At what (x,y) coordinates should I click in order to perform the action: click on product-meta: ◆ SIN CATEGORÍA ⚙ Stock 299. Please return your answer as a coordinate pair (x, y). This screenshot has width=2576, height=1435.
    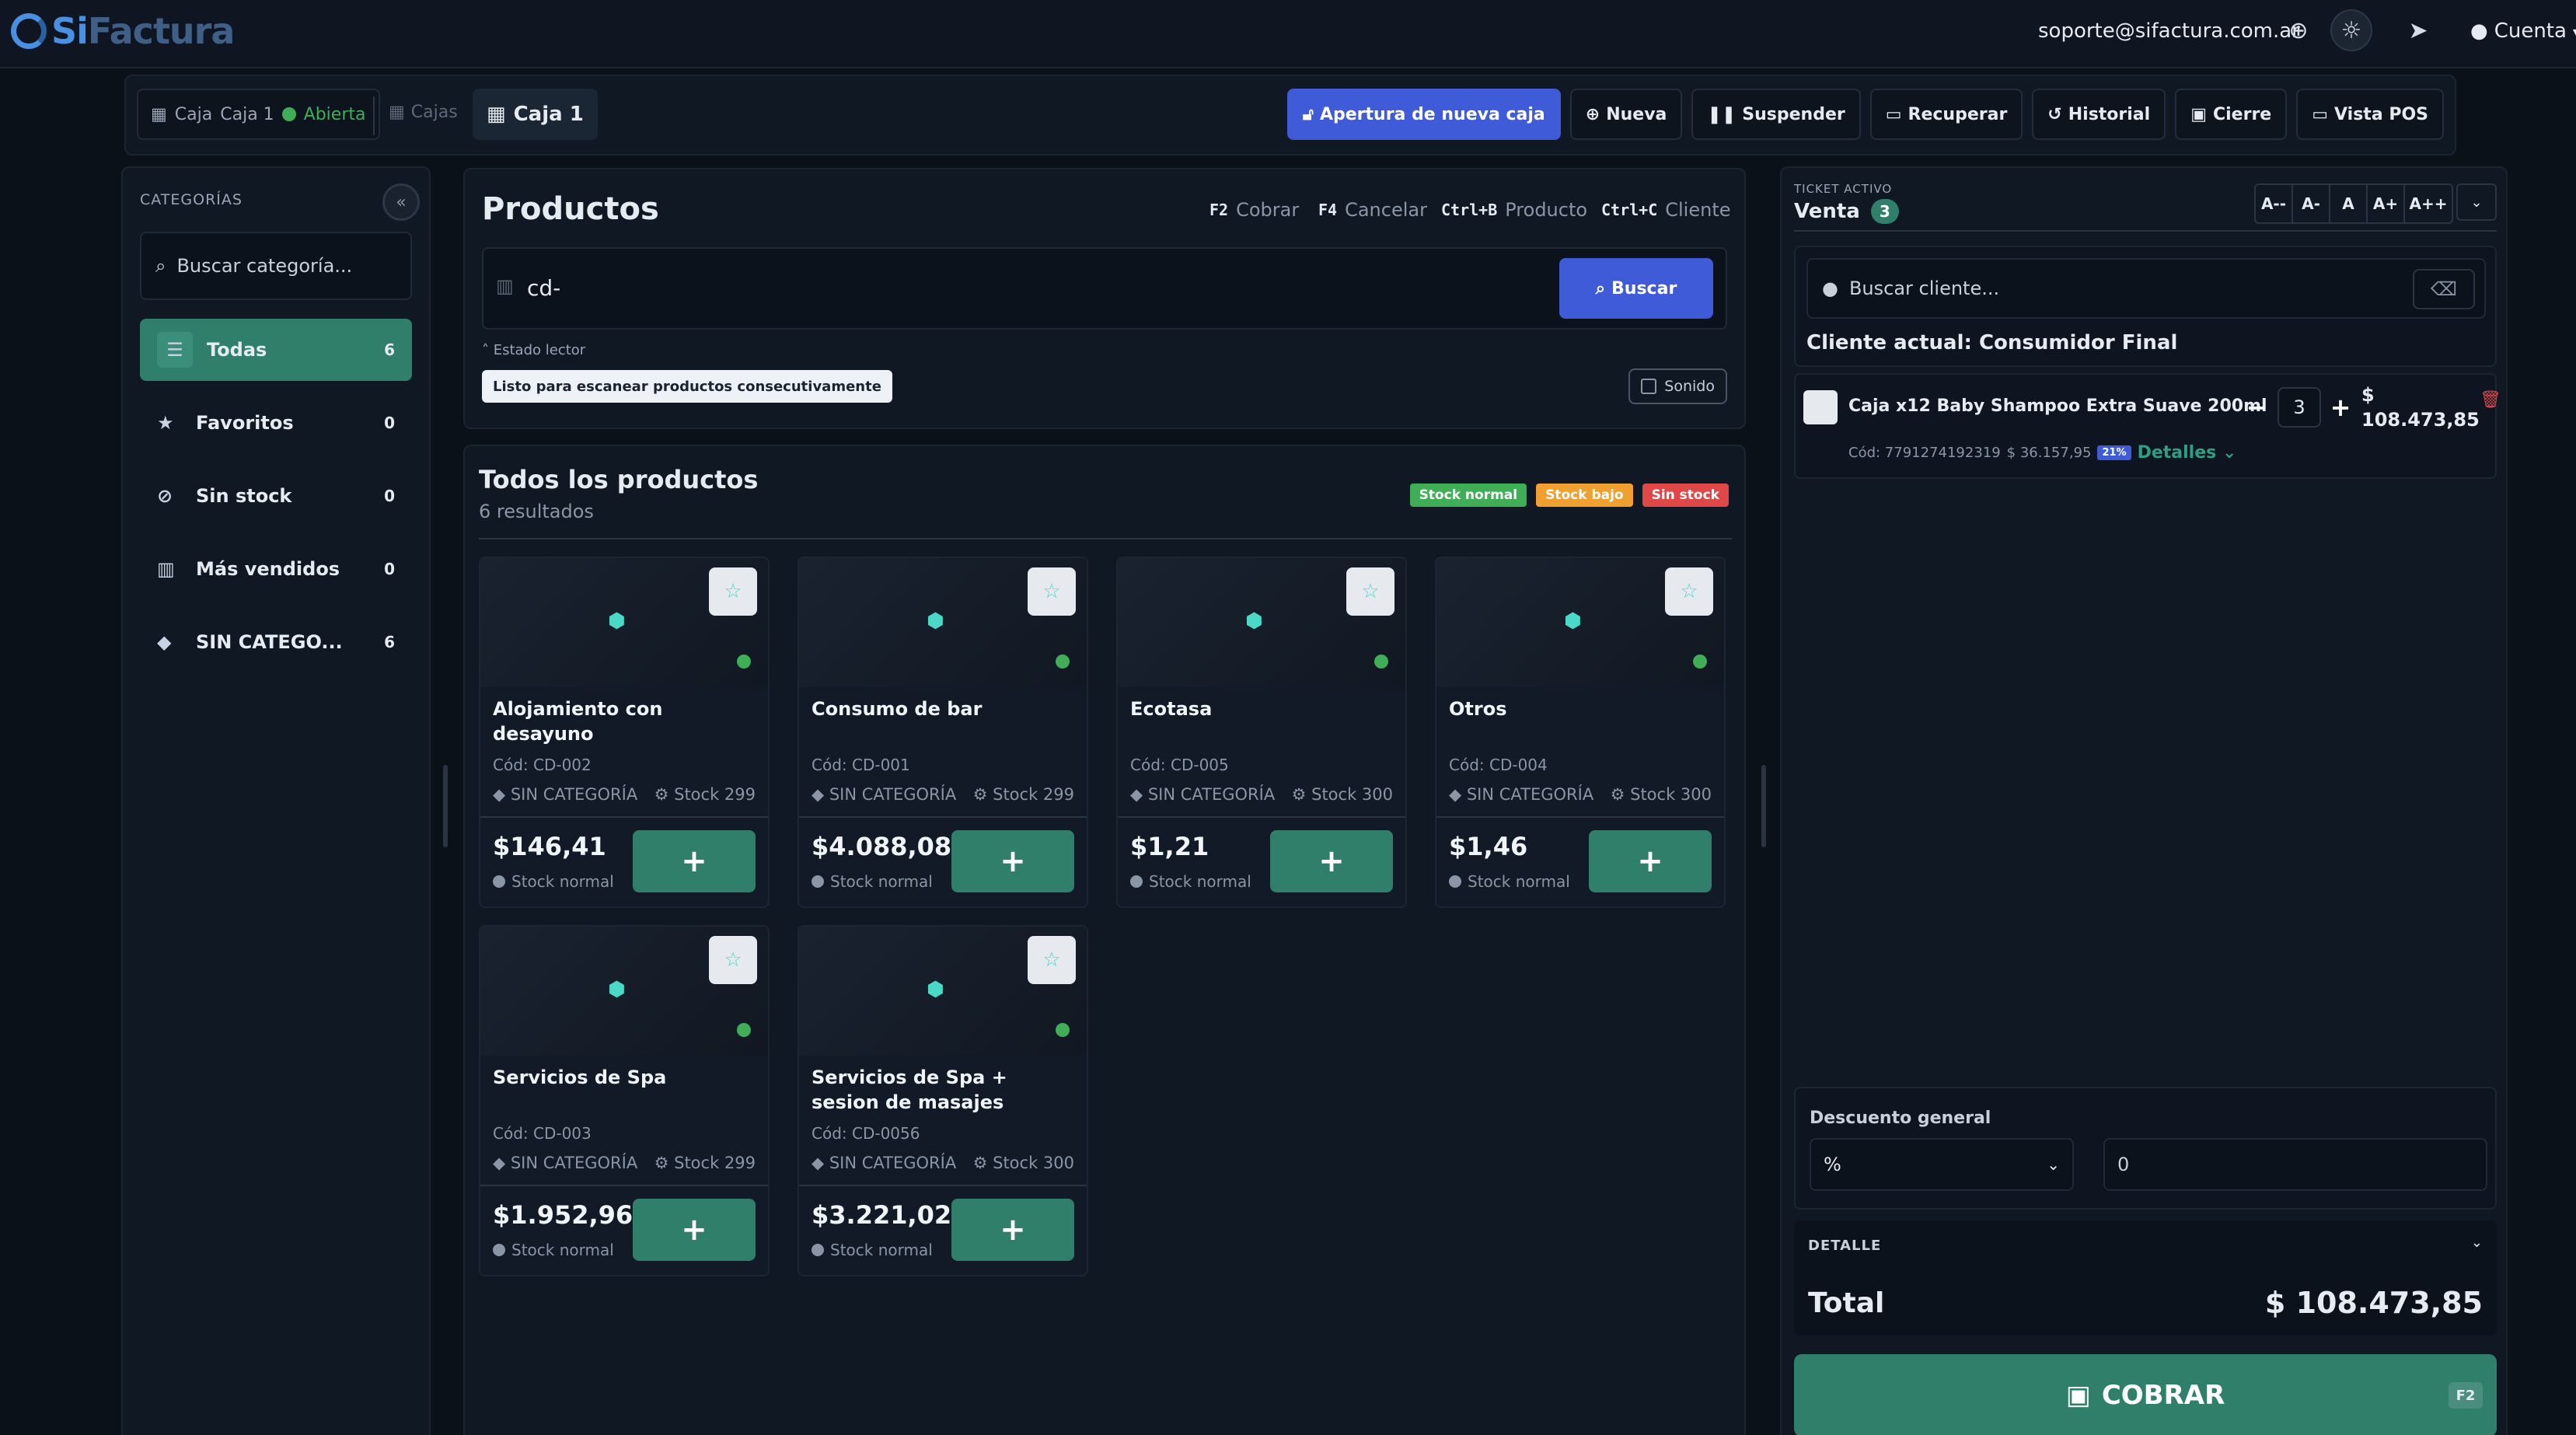
    Looking at the image, I should click on (625, 1163).